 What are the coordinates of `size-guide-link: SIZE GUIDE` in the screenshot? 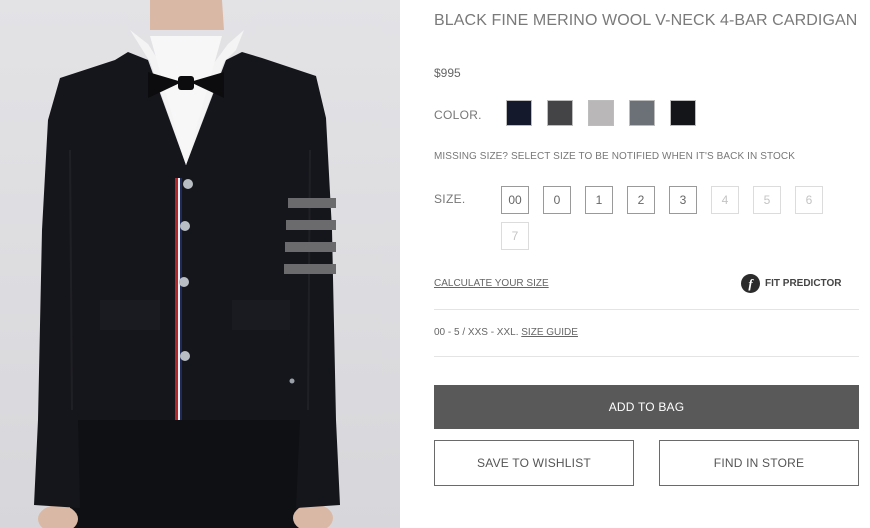 It's located at (549, 332).